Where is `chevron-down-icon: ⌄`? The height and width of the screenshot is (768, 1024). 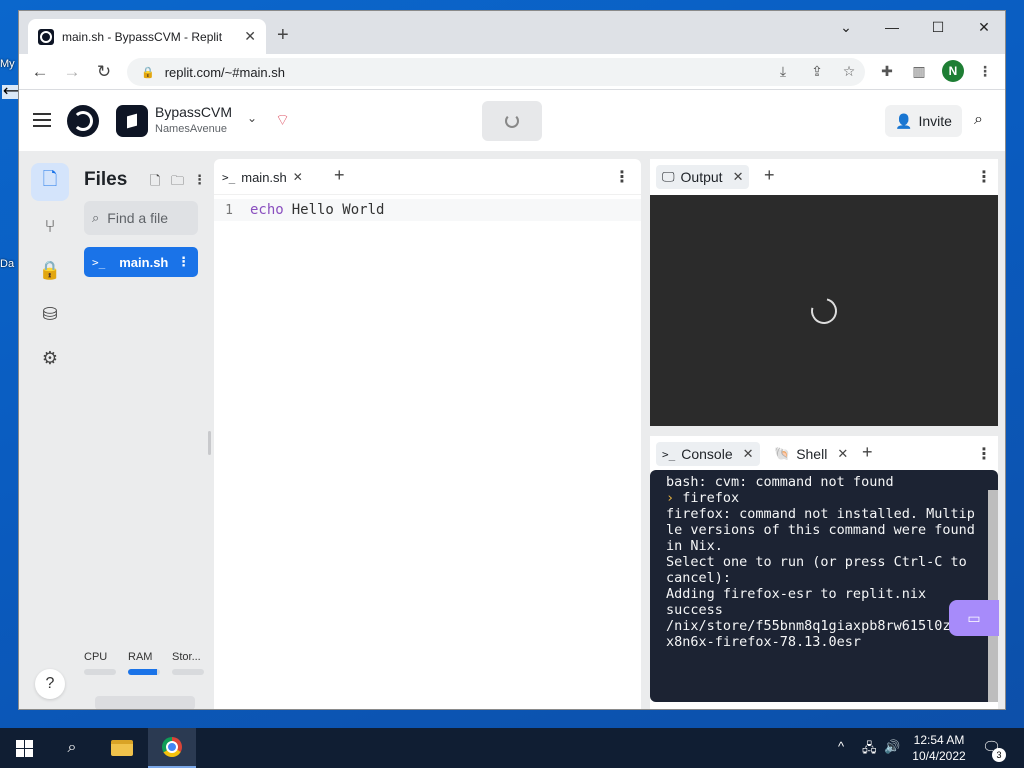
chevron-down-icon: ⌄ is located at coordinates (252, 118).